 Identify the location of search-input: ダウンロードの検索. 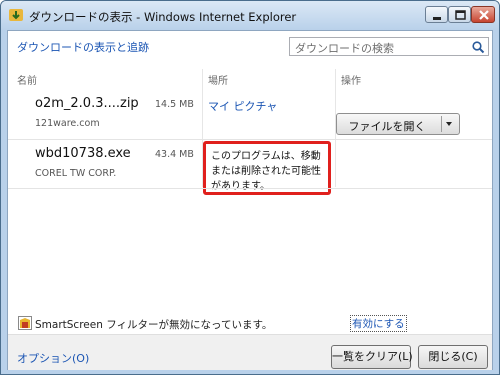
(389, 46).